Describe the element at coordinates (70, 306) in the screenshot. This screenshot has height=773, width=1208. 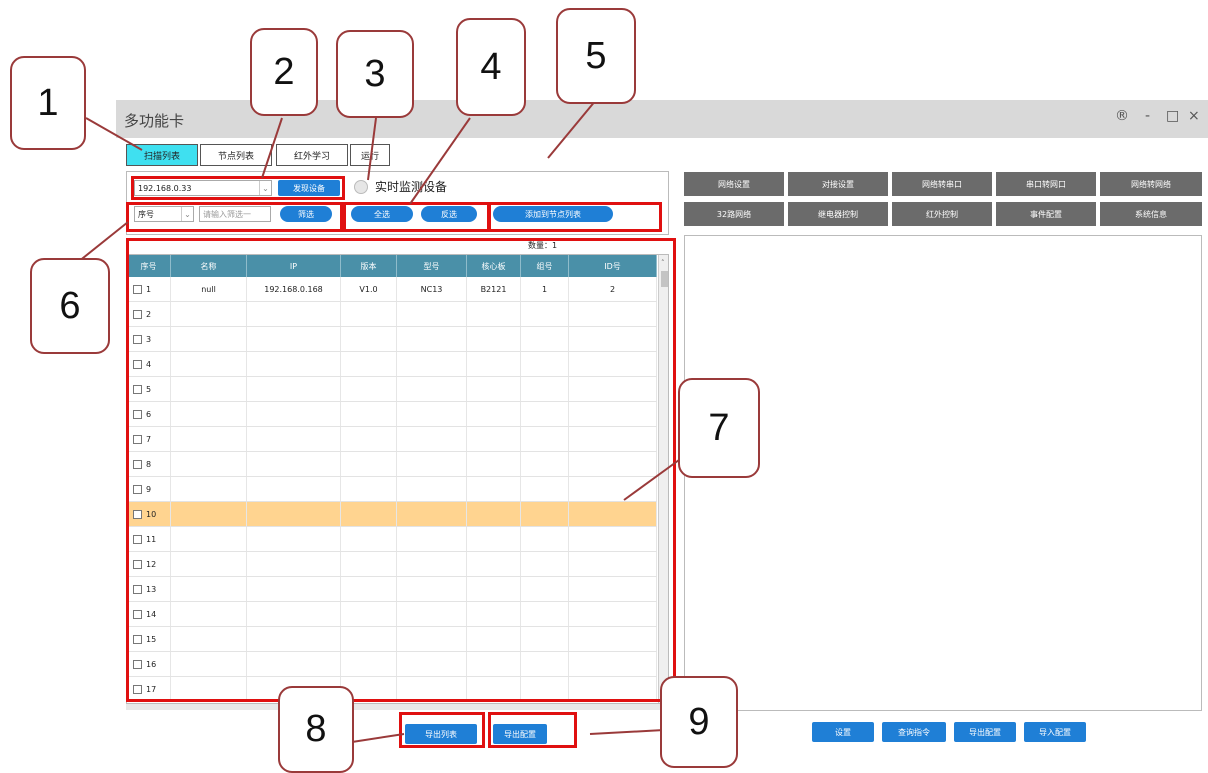
I see `callout-6: 6` at that location.